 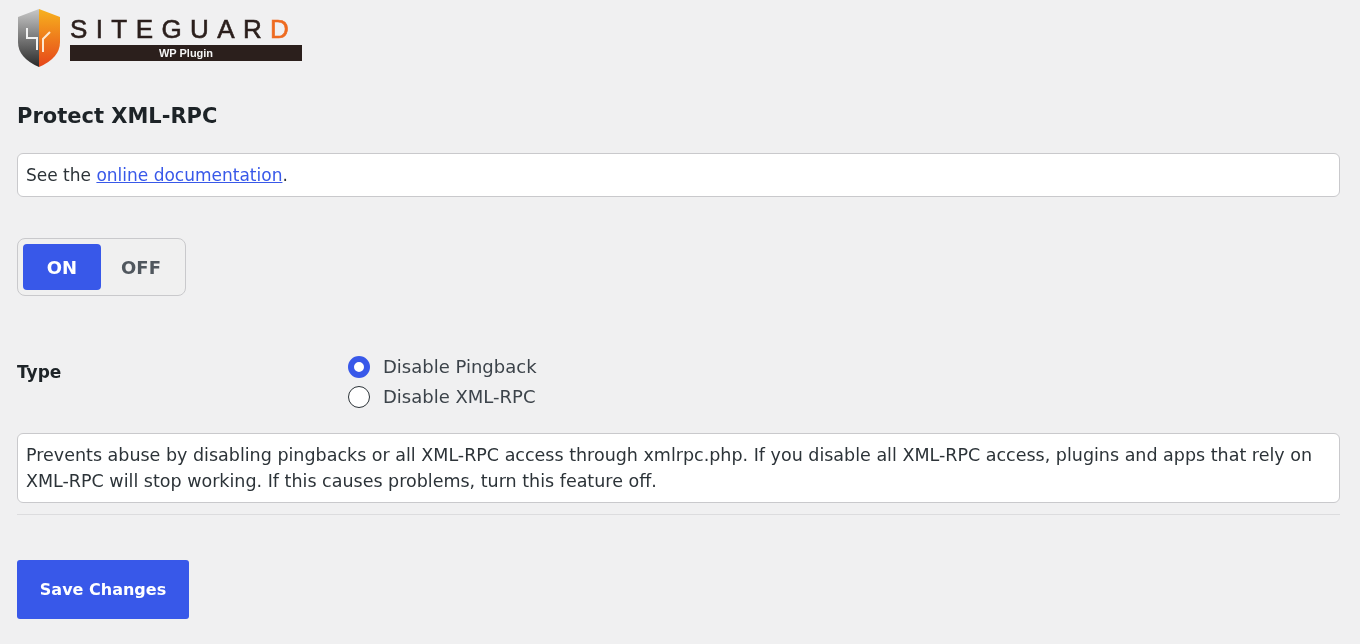 I want to click on toggle-option: OFF, so click(x=141, y=267).